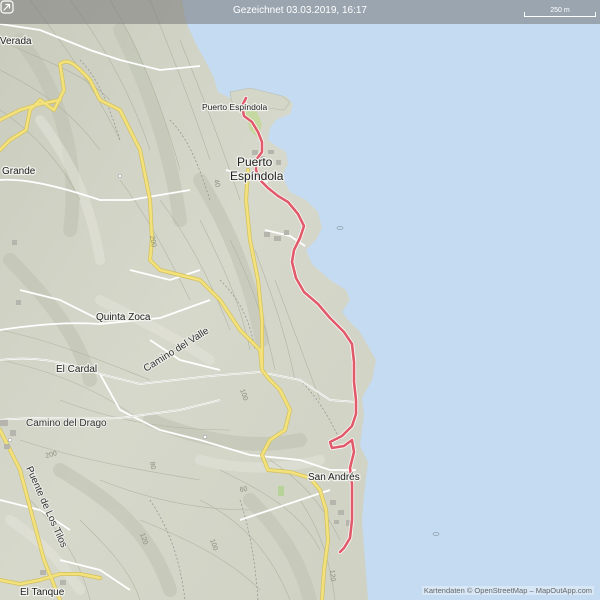 This screenshot has width=600, height=600. Describe the element at coordinates (281, 491) in the screenshot. I see `green-patch` at that location.